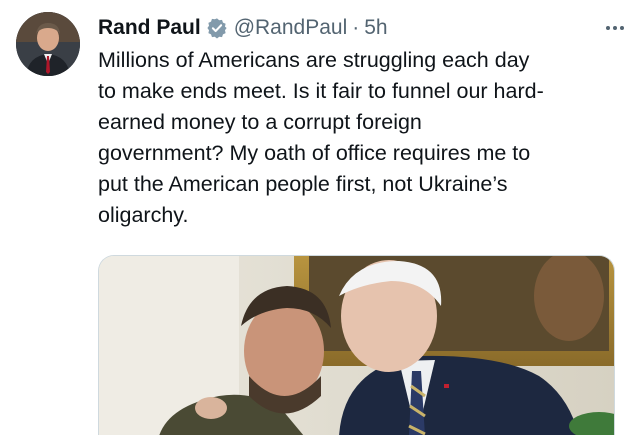  What do you see at coordinates (149, 28) in the screenshot?
I see `author-display-name: Rand Paul` at bounding box center [149, 28].